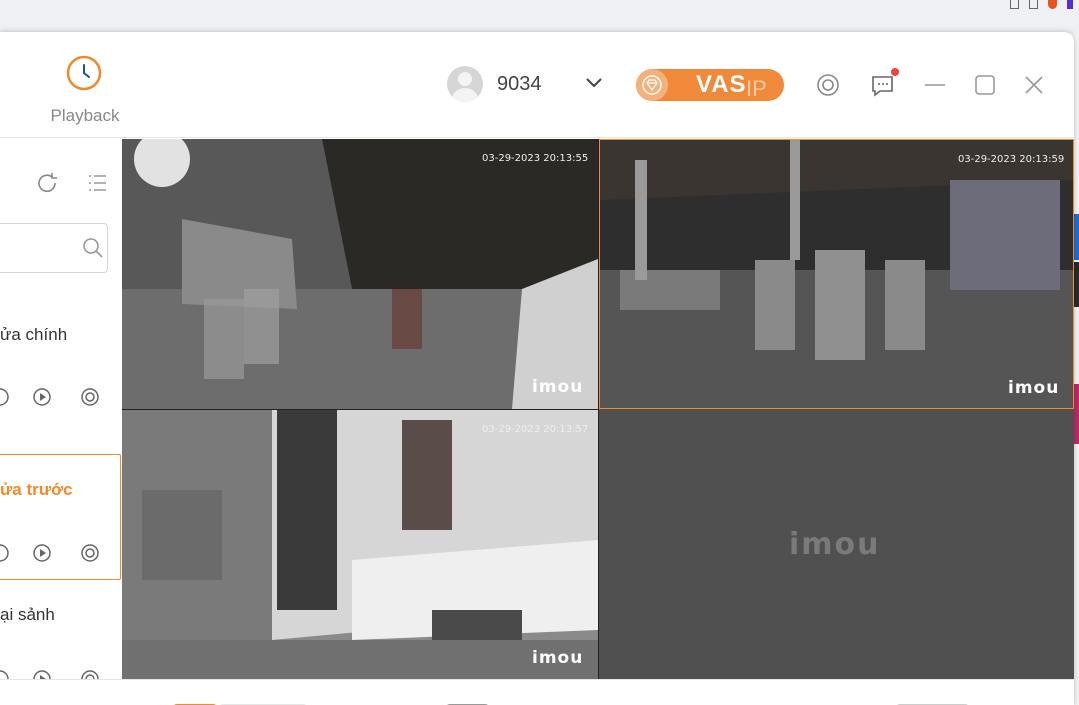  What do you see at coordinates (539, 17) in the screenshot?
I see `browser-chrome-strip` at bounding box center [539, 17].